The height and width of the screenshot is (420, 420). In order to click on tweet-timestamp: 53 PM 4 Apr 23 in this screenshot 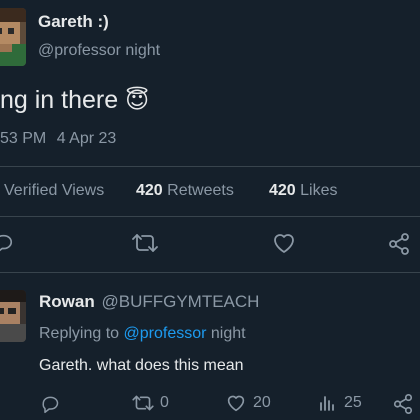, I will do `click(58, 139)`.